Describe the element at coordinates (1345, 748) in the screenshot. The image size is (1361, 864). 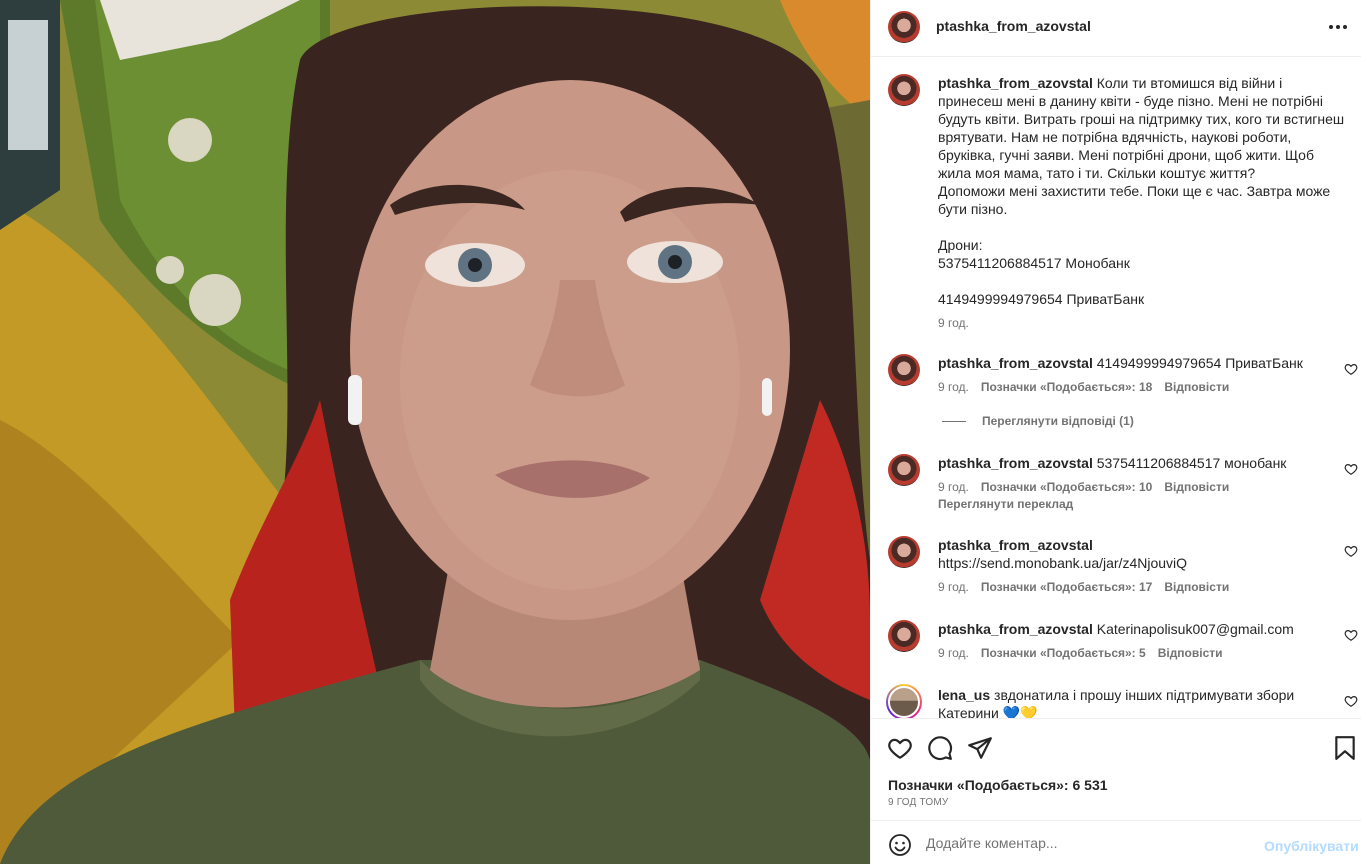
I see `bookmark-icon` at that location.